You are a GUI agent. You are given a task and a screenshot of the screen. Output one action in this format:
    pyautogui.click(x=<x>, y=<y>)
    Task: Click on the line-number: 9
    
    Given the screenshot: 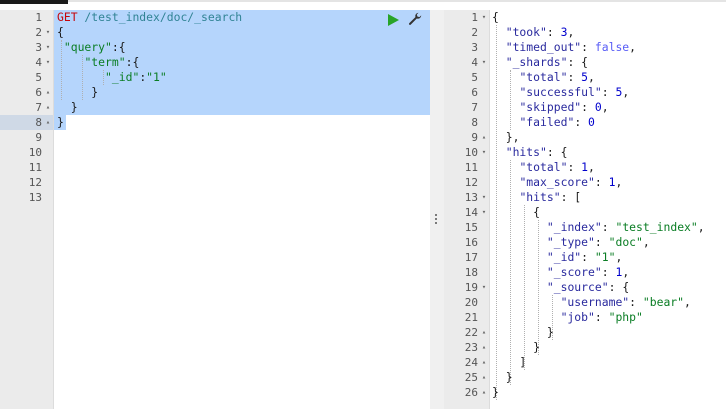 What is the action you would take?
    pyautogui.click(x=38, y=137)
    